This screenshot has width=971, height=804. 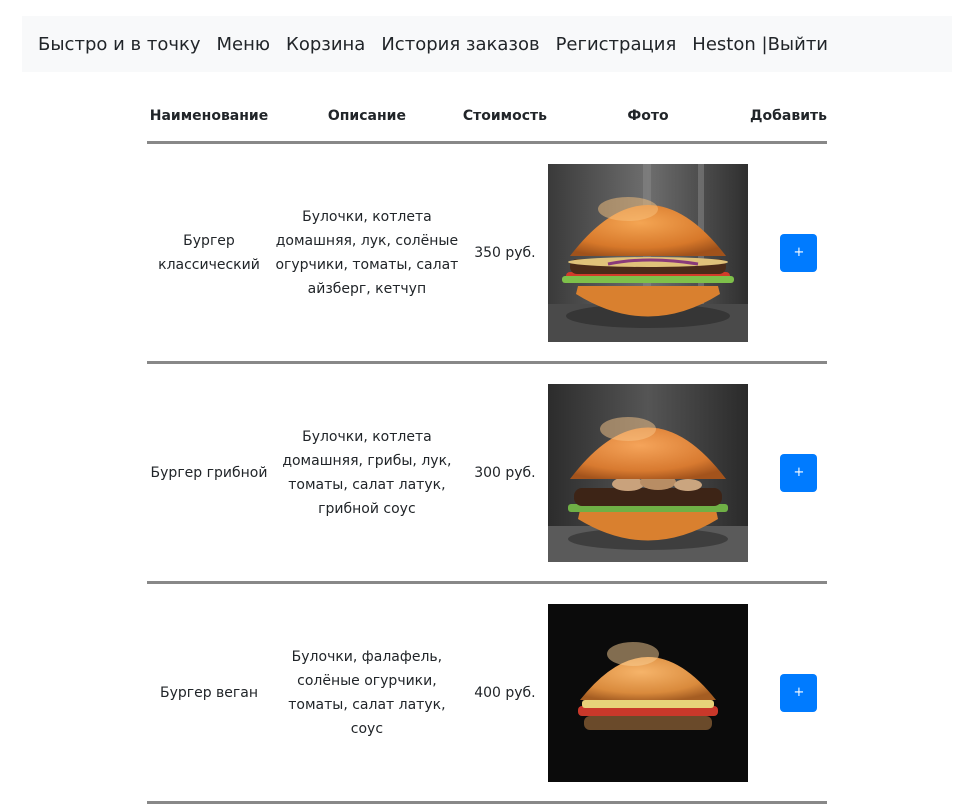 What do you see at coordinates (616, 44) in the screenshot?
I see `nav-register-link: Регистрация` at bounding box center [616, 44].